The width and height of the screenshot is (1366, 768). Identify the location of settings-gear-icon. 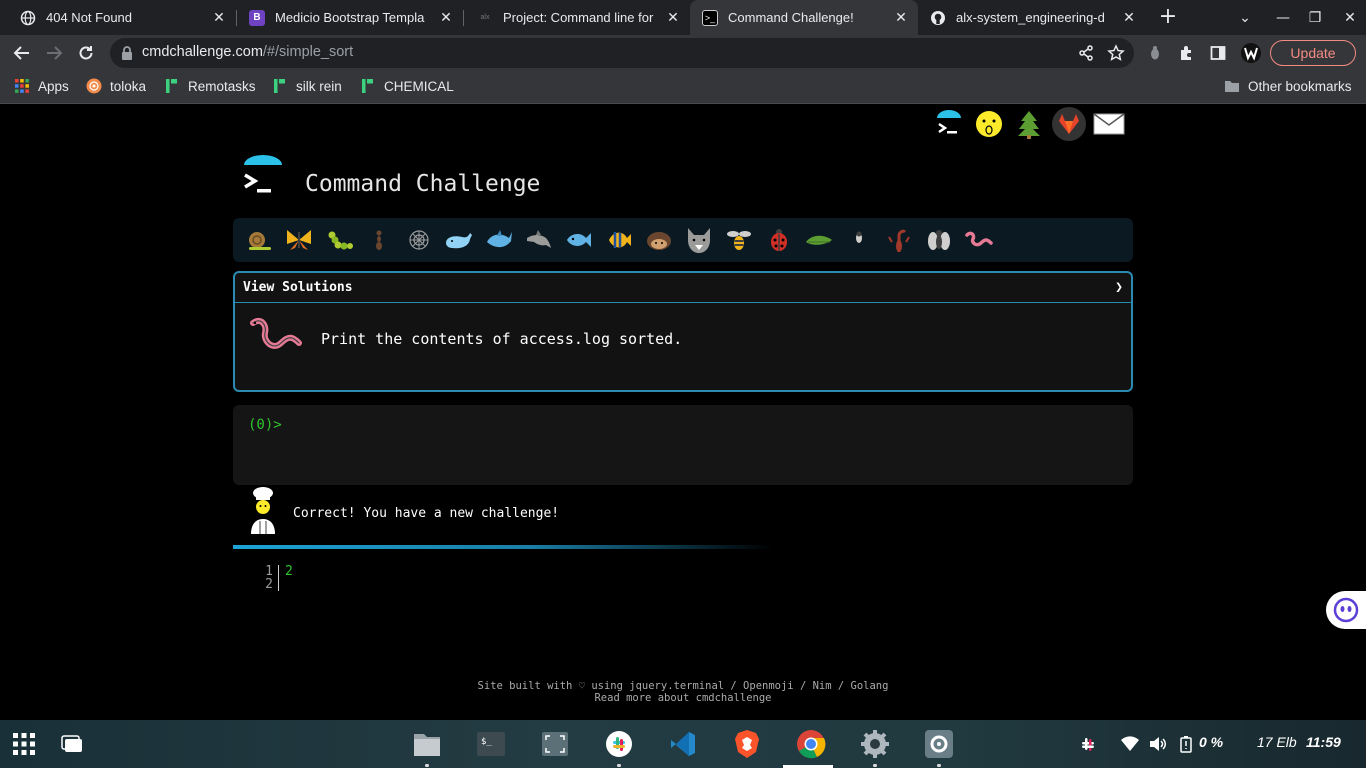
(875, 744).